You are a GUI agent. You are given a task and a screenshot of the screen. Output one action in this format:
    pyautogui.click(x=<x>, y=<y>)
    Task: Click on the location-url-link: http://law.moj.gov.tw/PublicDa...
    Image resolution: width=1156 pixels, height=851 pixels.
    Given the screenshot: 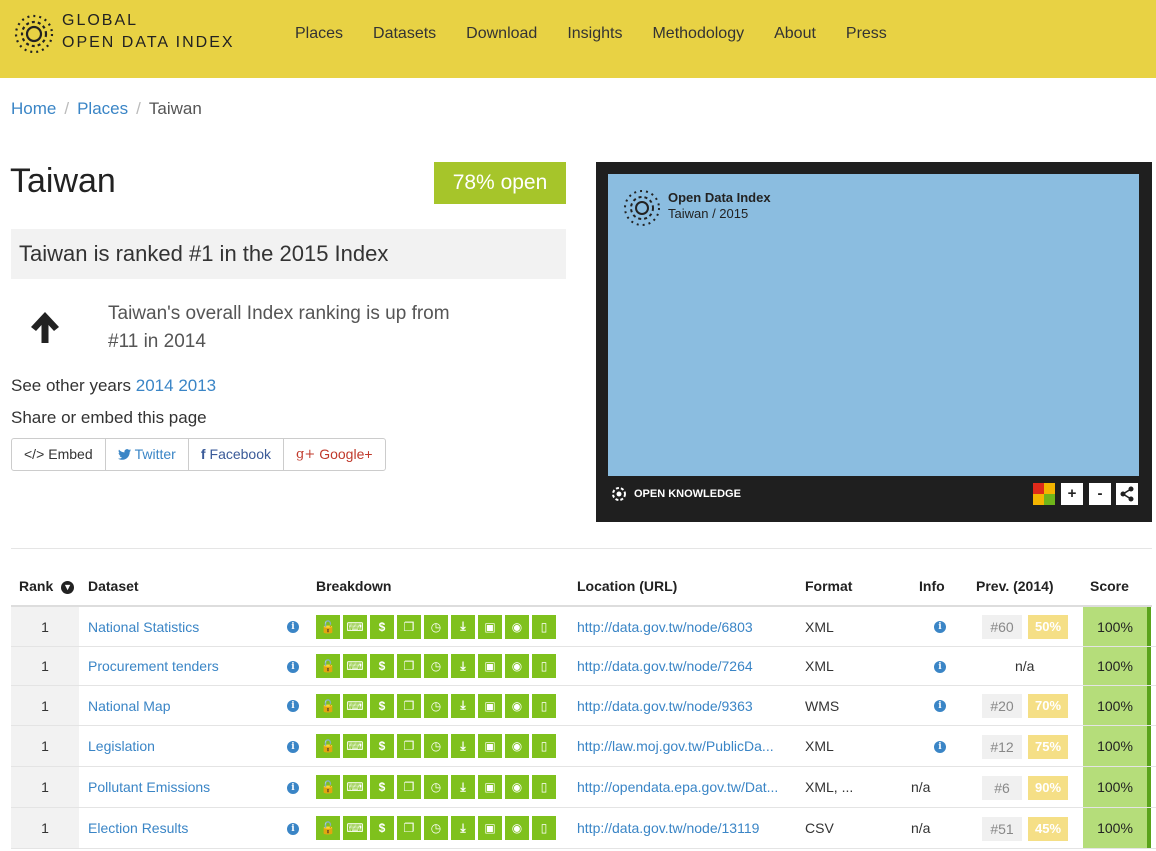 What is the action you would take?
    pyautogui.click(x=682, y=746)
    